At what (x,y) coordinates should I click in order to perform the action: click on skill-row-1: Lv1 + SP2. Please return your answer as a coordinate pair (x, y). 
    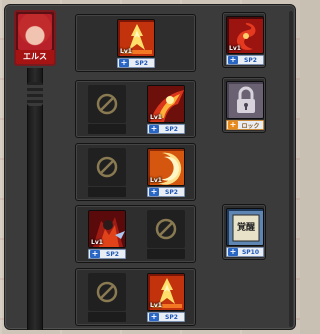
    Looking at the image, I should click on (135, 43).